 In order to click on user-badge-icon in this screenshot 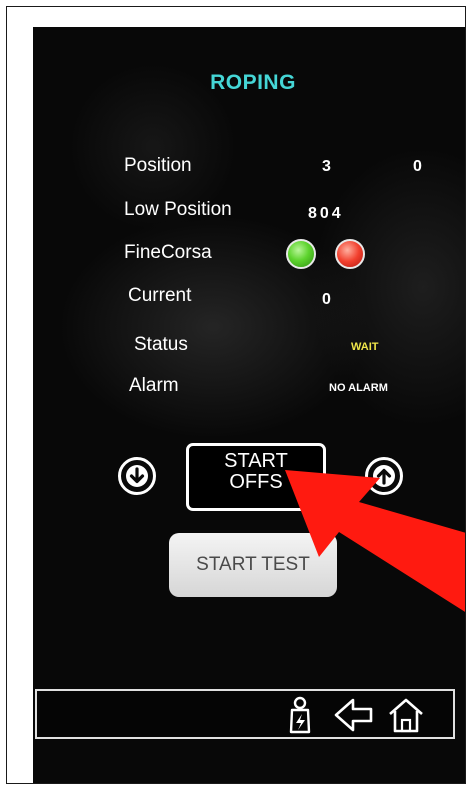, I will do `click(300, 715)`.